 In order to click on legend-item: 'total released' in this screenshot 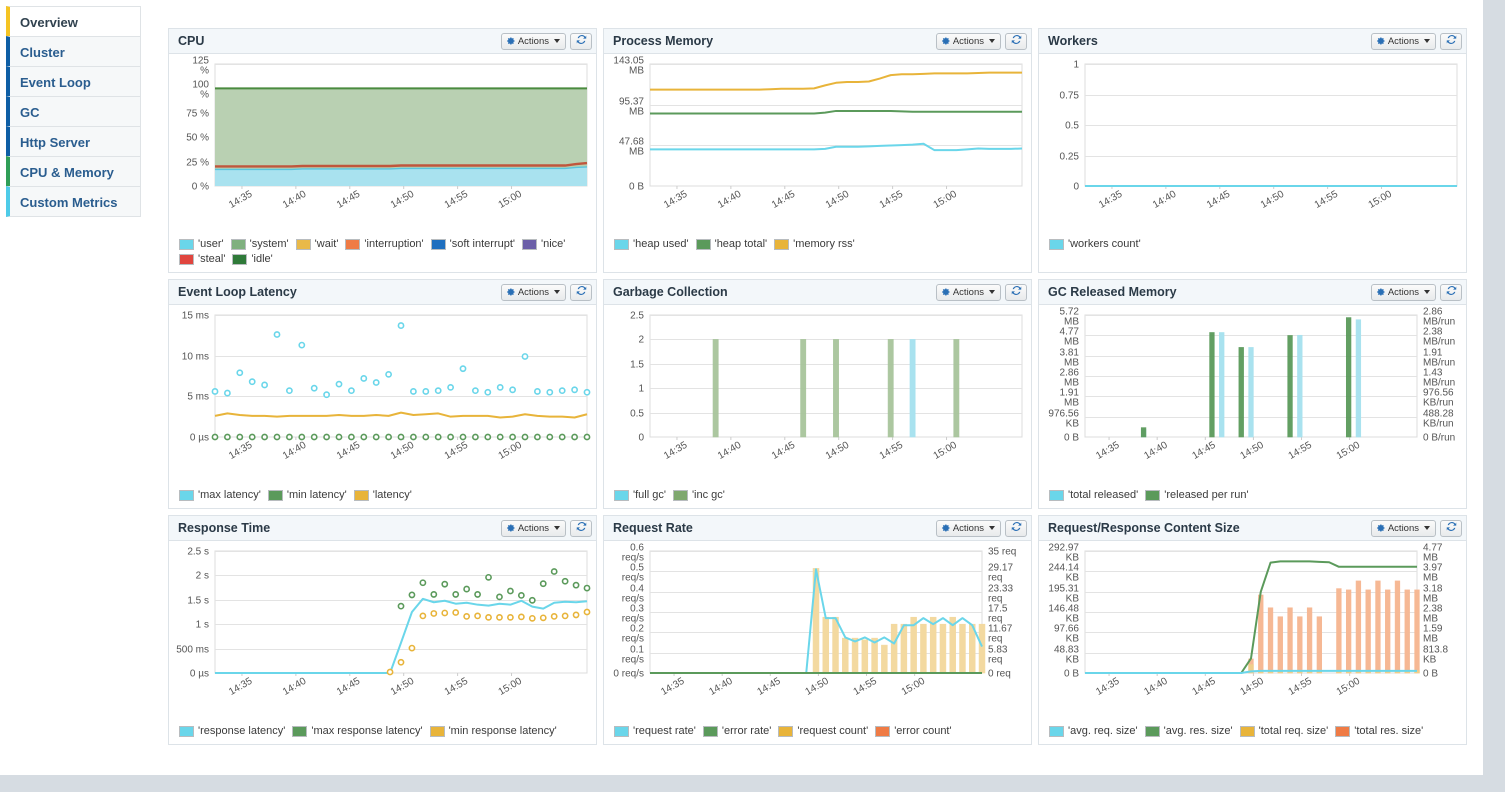, I will do `click(1093, 495)`.